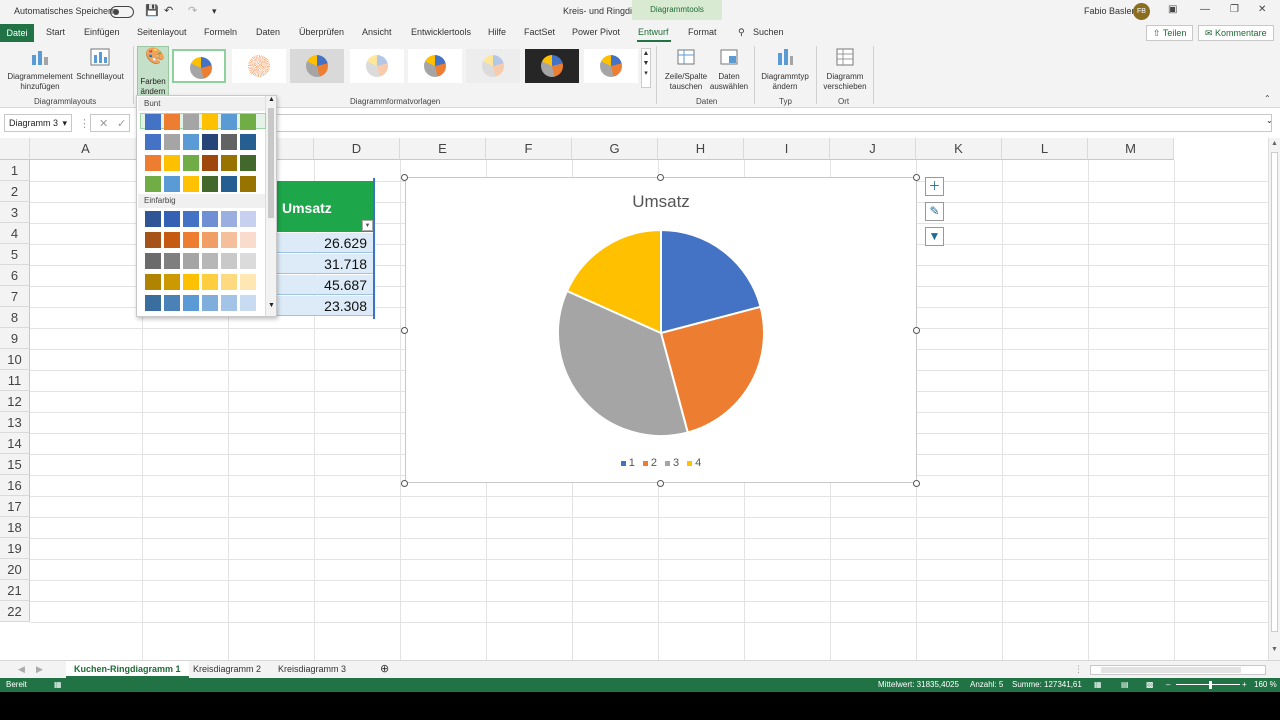 Image resolution: width=1280 pixels, height=720 pixels. Describe the element at coordinates (38, 123) in the screenshot. I see `name-box: Diagramm 3 ▾` at that location.